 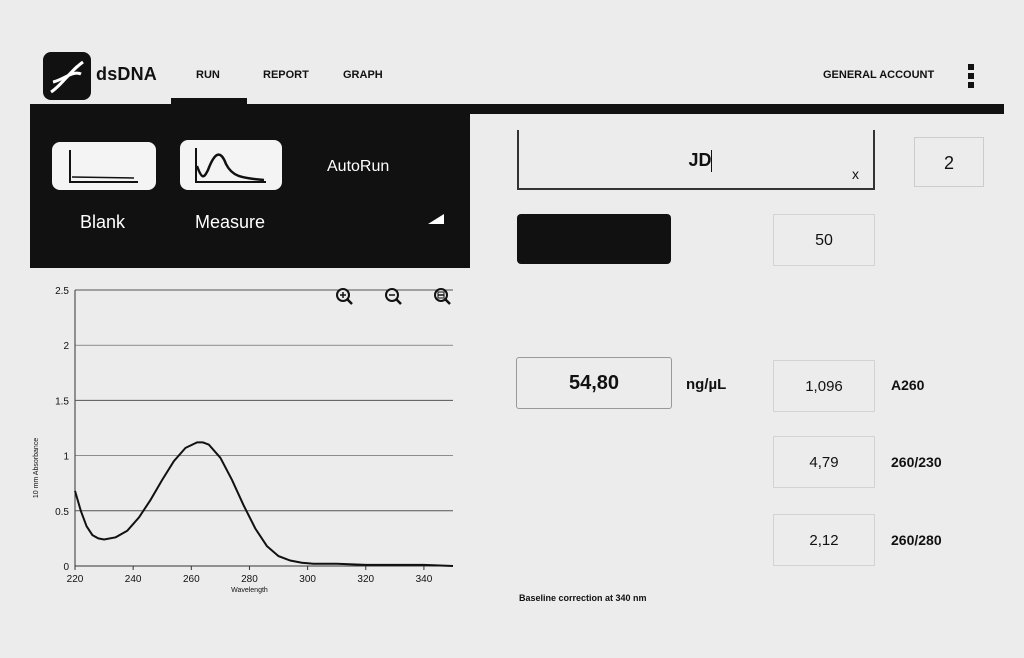 What do you see at coordinates (594, 239) in the screenshot?
I see `sample-type-button` at bounding box center [594, 239].